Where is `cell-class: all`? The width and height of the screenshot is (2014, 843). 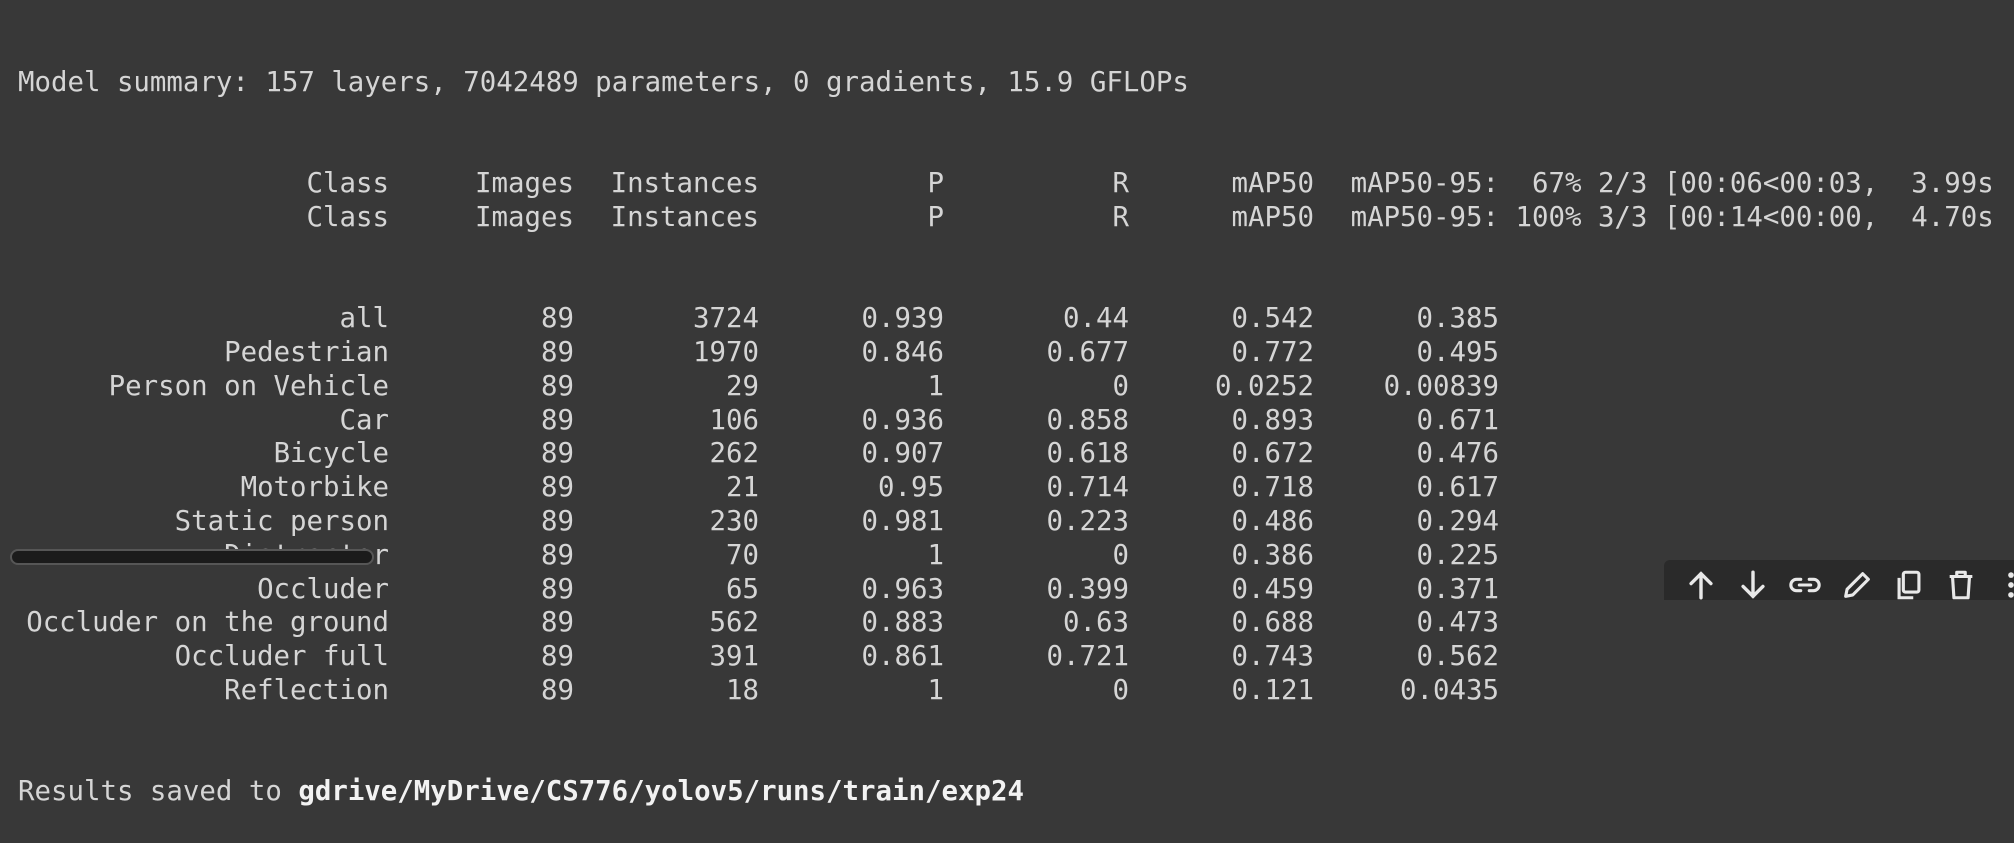 cell-class: all is located at coordinates (364, 319).